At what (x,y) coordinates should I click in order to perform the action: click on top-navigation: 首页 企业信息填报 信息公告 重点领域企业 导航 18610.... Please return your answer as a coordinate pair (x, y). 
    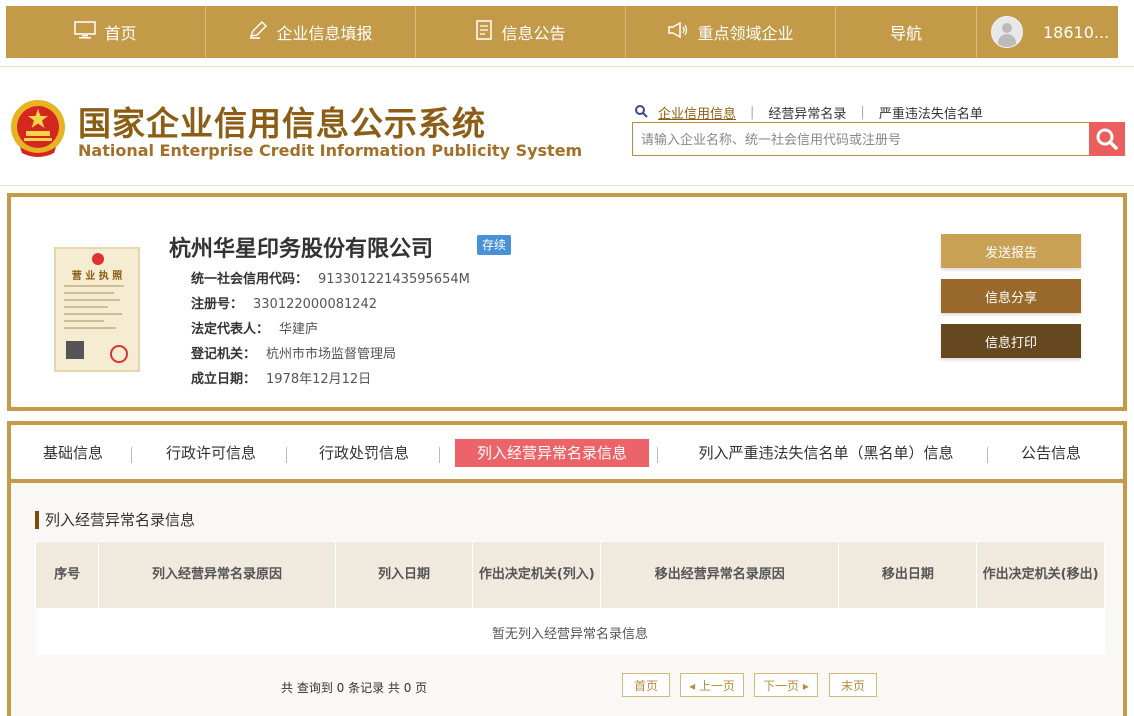
    Looking at the image, I should click on (567, 30).